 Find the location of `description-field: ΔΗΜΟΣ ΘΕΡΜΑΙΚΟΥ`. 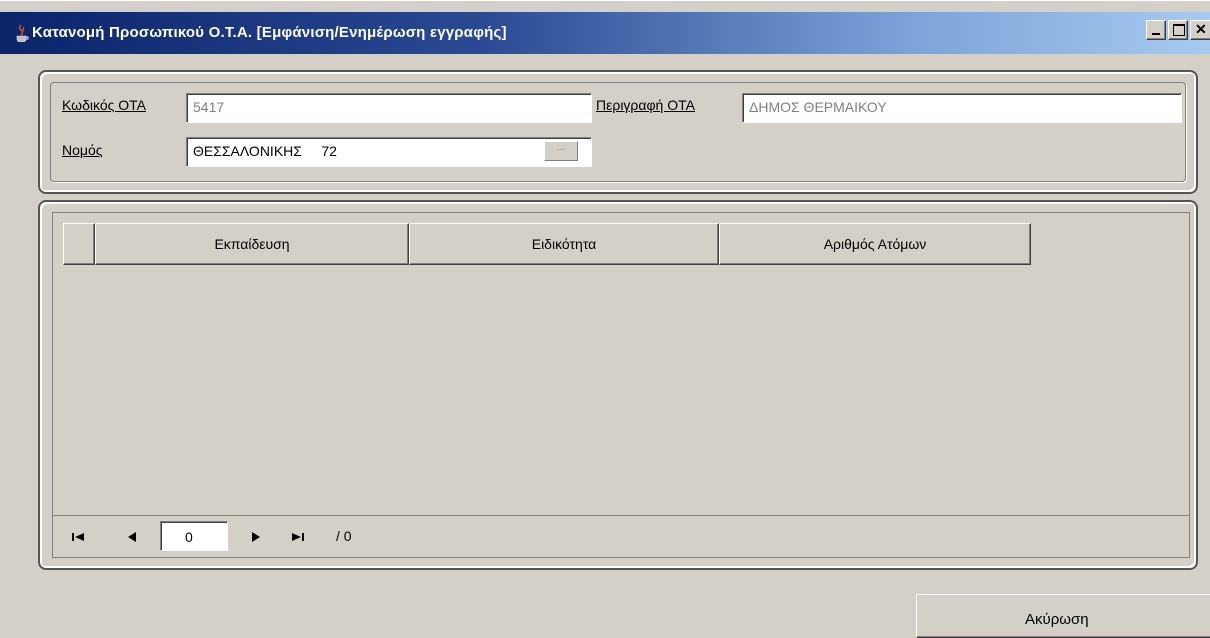

description-field: ΔΗΜΟΣ ΘΕΡΜΑΙΚΟΥ is located at coordinates (962, 108).